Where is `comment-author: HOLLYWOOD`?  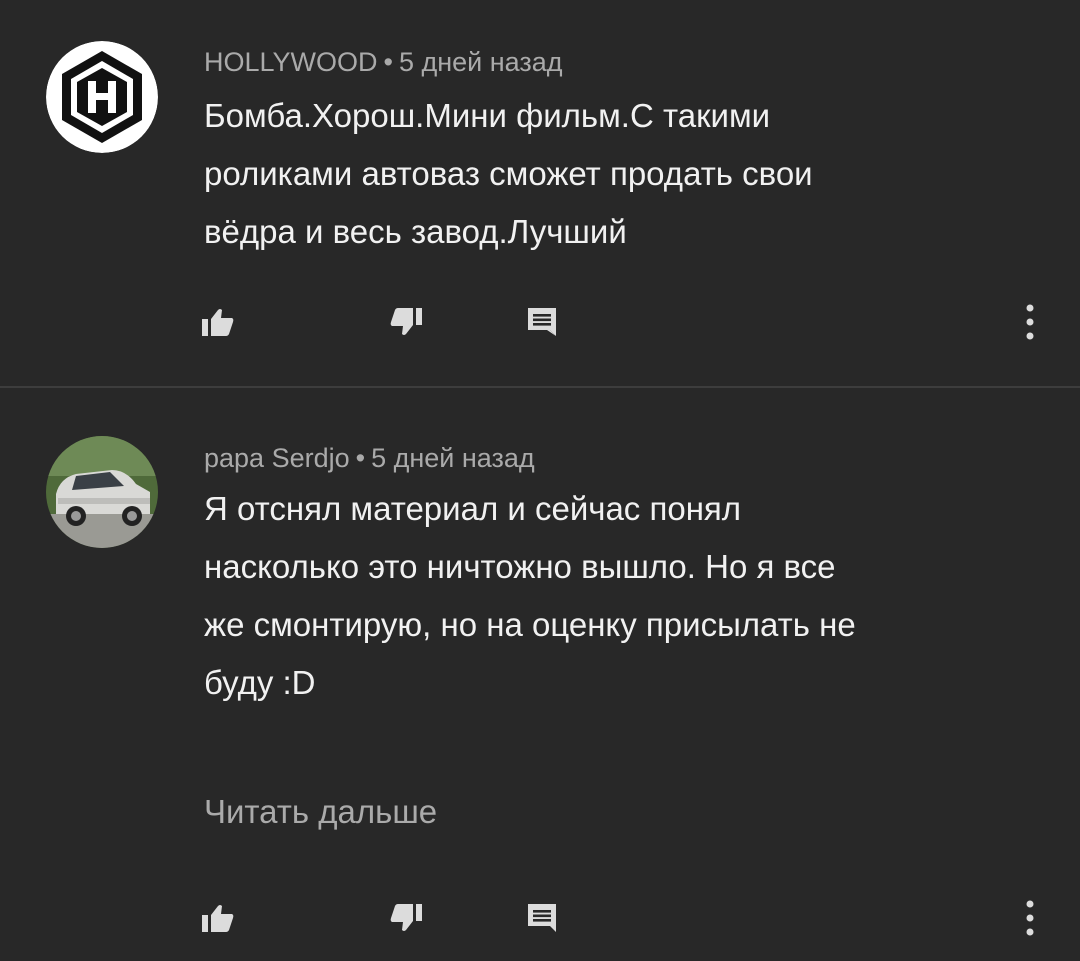
comment-author: HOLLYWOOD is located at coordinates (291, 62).